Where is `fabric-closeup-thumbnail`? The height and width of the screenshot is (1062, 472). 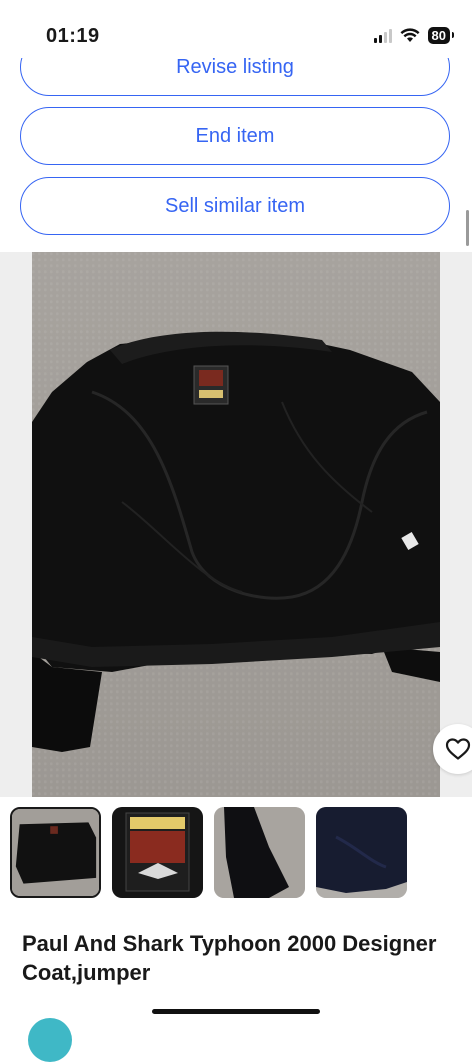
fabric-closeup-thumbnail is located at coordinates (361, 852).